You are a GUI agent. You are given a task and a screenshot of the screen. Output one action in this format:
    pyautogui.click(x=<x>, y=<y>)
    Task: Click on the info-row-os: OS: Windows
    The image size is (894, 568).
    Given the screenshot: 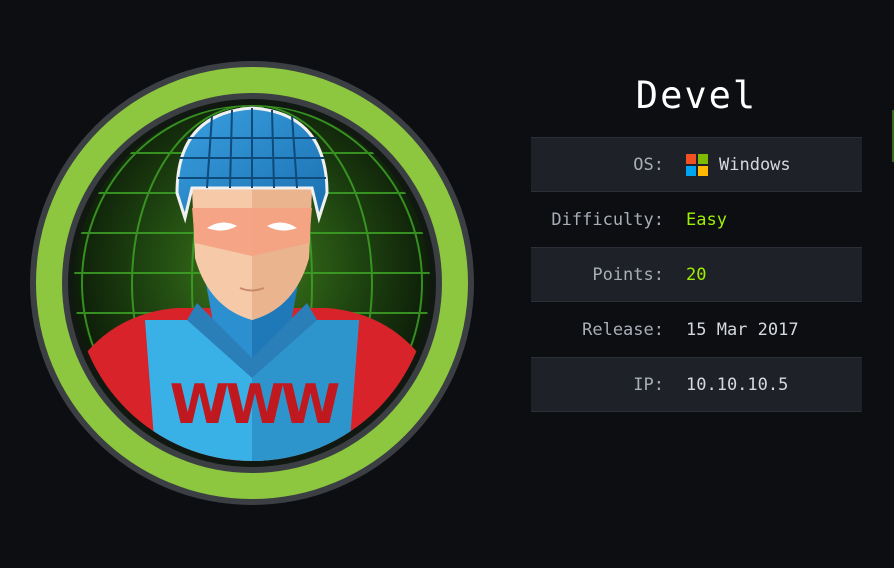 What is the action you would take?
    pyautogui.click(x=696, y=164)
    